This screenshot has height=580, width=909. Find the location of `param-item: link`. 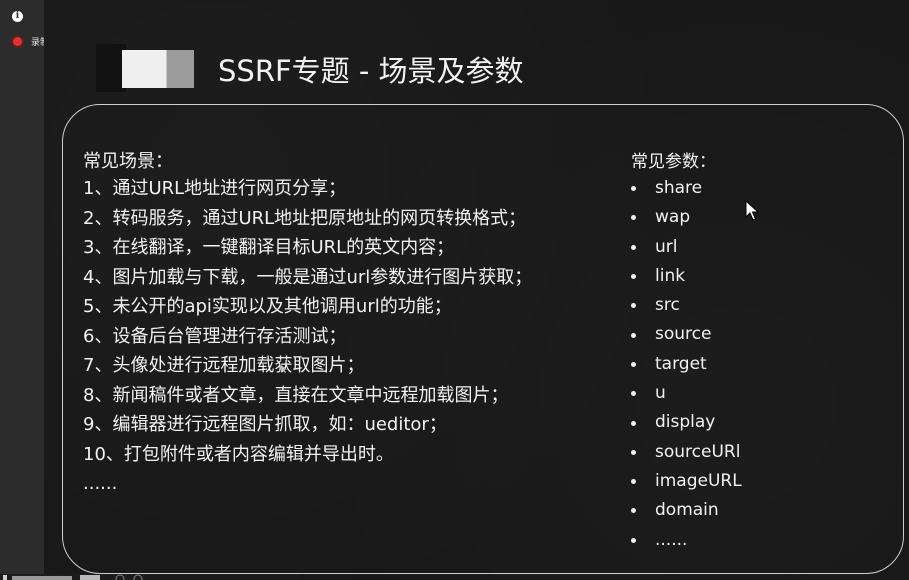

param-item: link is located at coordinates (686, 276).